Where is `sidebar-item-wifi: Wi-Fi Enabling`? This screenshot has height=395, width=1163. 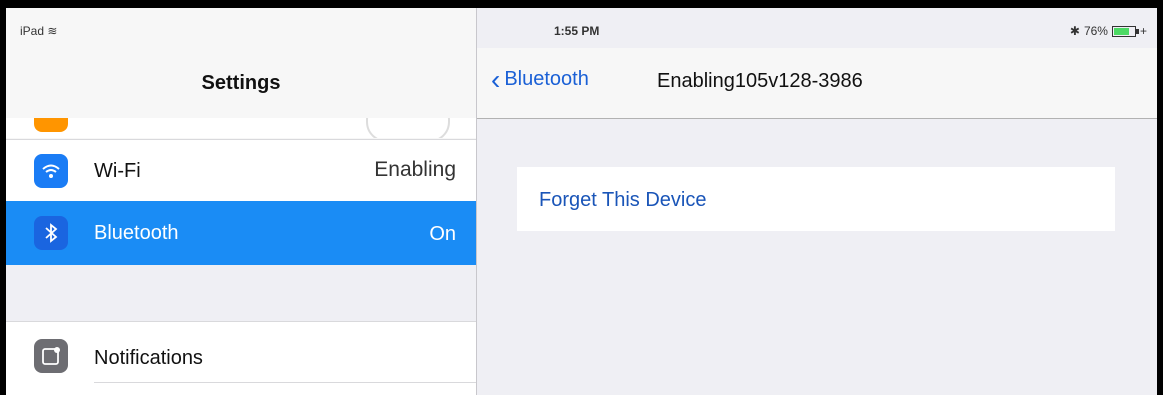
sidebar-item-wifi: Wi-Fi Enabling is located at coordinates (241, 170).